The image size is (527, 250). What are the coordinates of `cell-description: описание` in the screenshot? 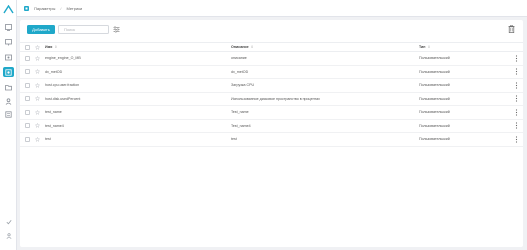 It's located at (239, 58).